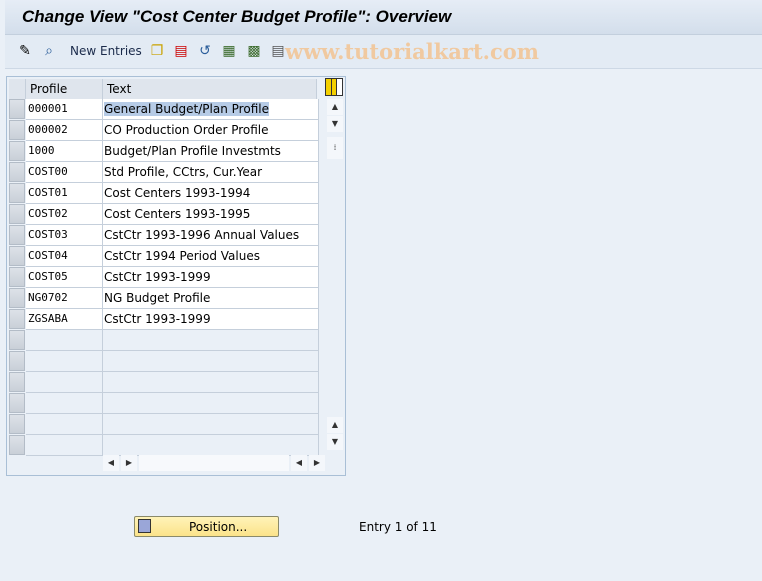 This screenshot has width=762, height=581. I want to click on text-cell: General Budget/Plan Profile, so click(211, 109).